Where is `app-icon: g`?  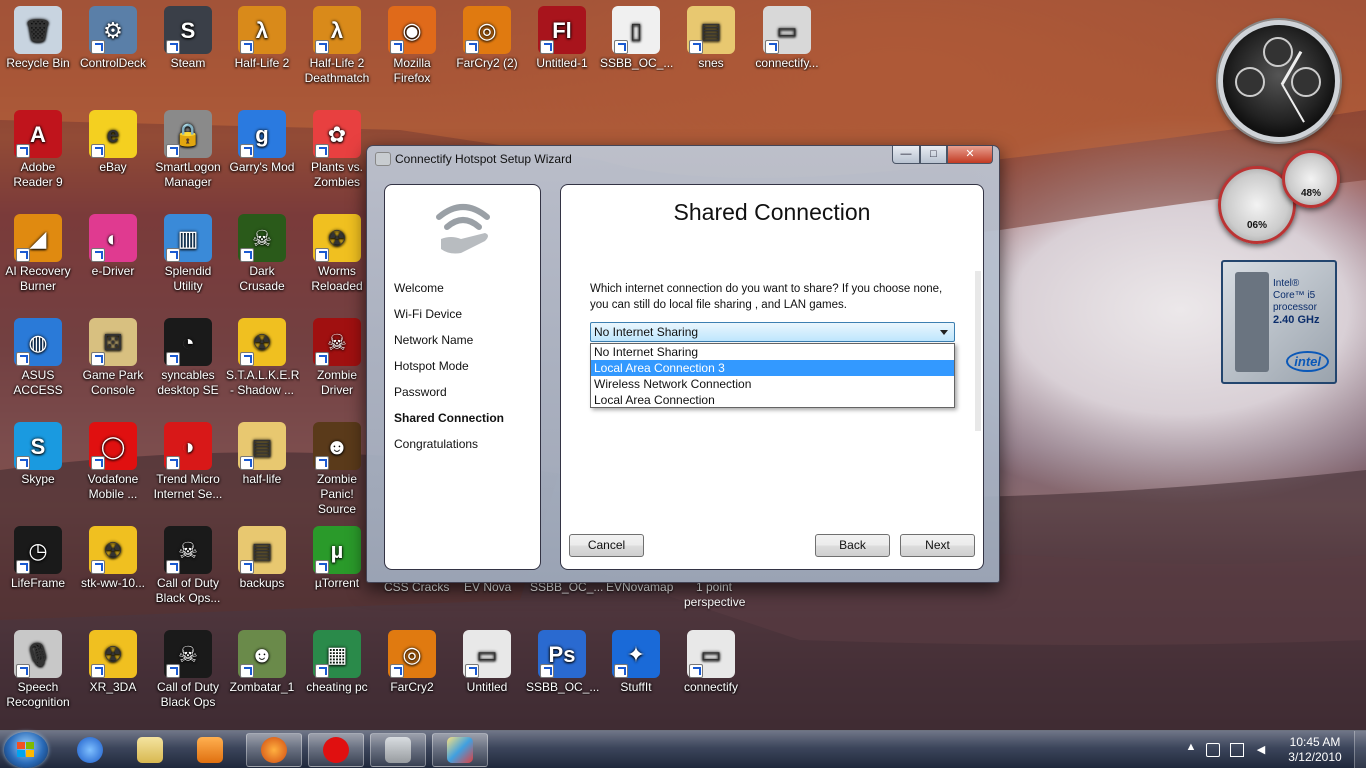 app-icon: g is located at coordinates (262, 134).